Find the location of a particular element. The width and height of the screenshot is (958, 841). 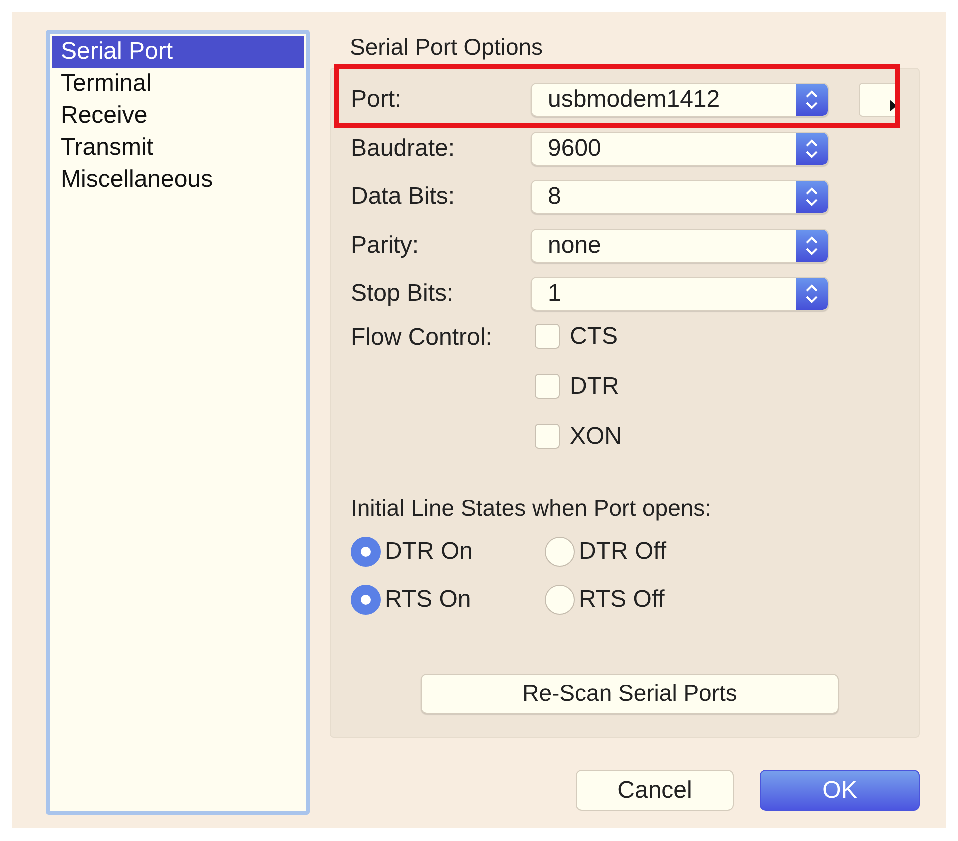

sidebar-item: Serial Port is located at coordinates (178, 52).